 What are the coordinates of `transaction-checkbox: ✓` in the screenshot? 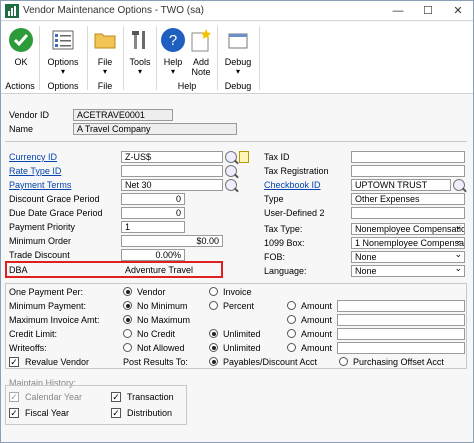 It's located at (116, 397).